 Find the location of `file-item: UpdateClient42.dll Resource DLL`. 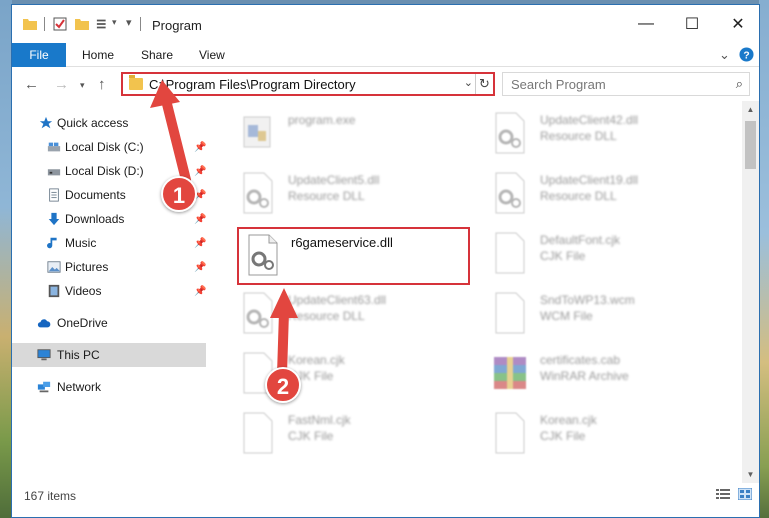

file-item: UpdateClient42.dll Resource DLL is located at coordinates (608, 135).